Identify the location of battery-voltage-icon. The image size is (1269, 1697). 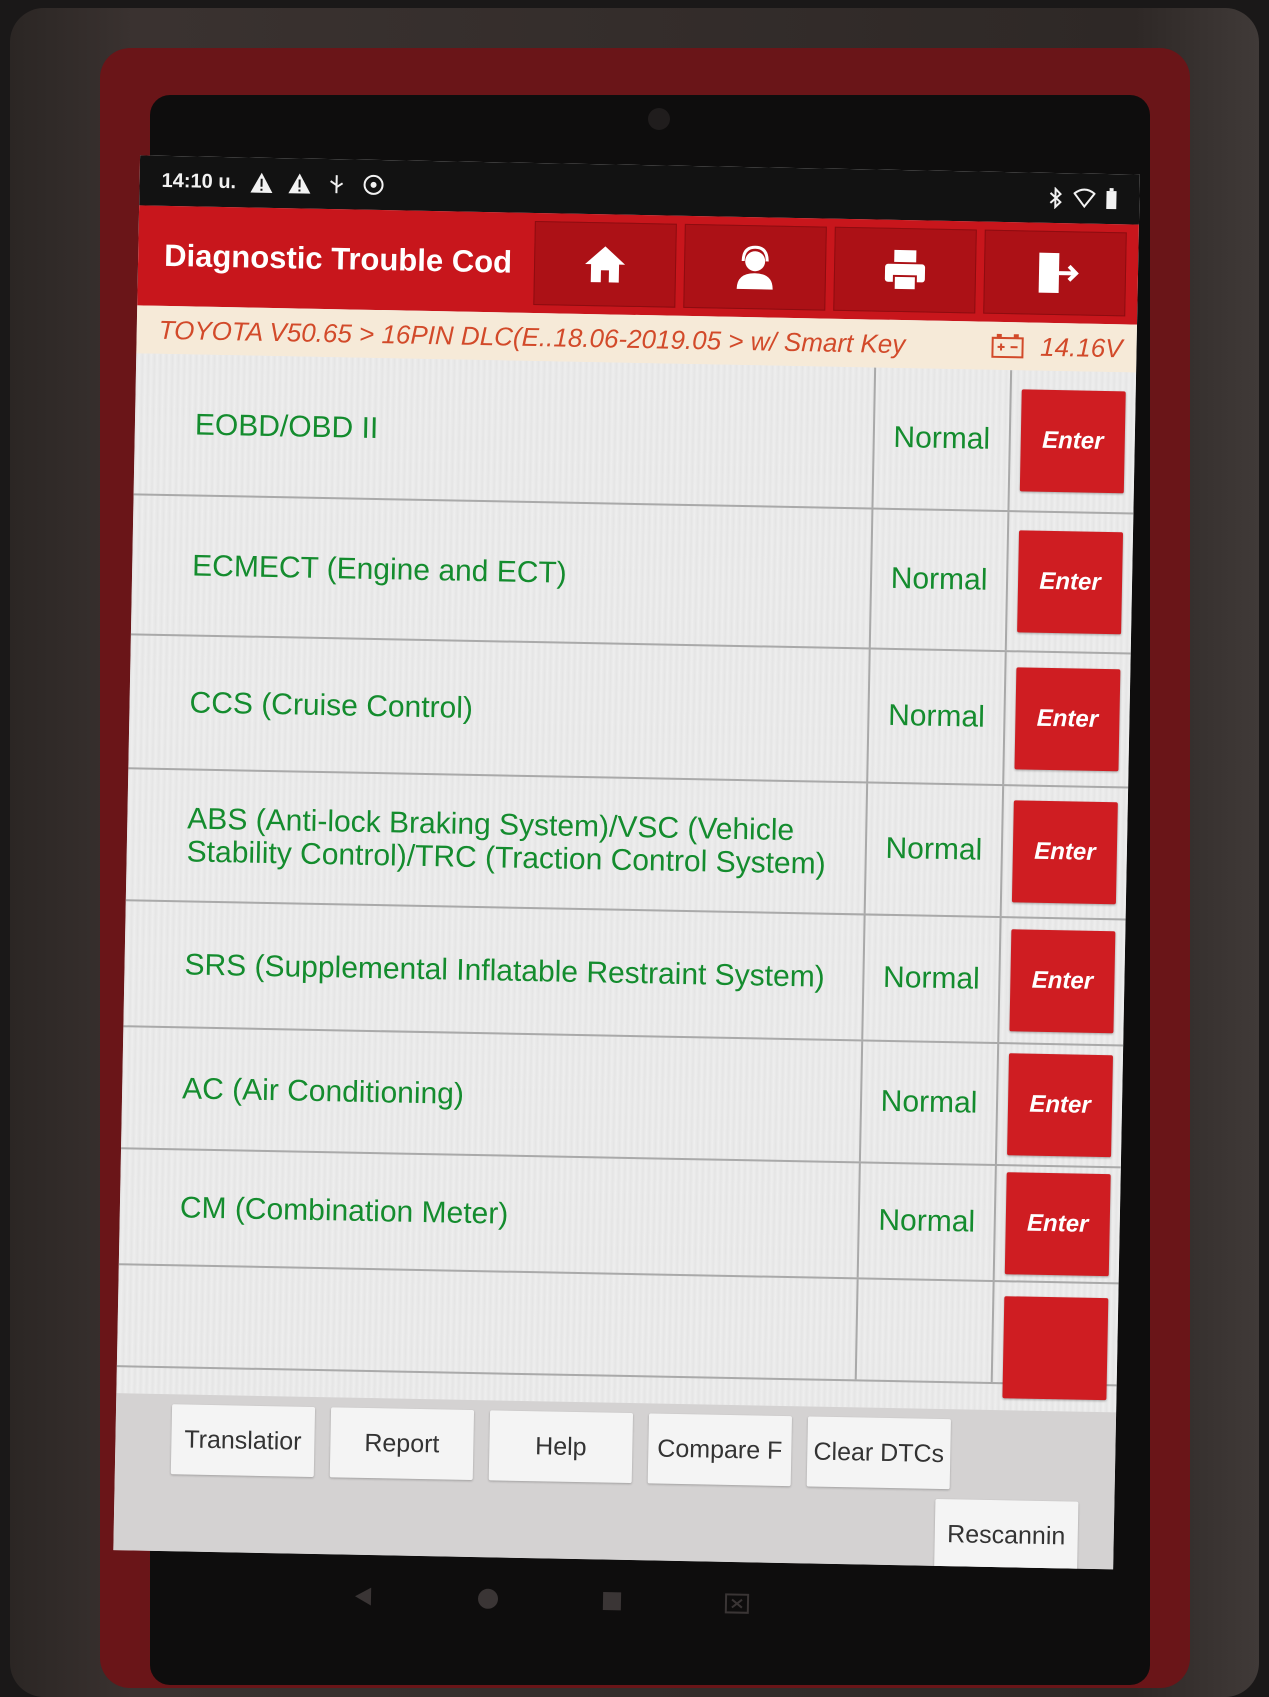
(1007, 346).